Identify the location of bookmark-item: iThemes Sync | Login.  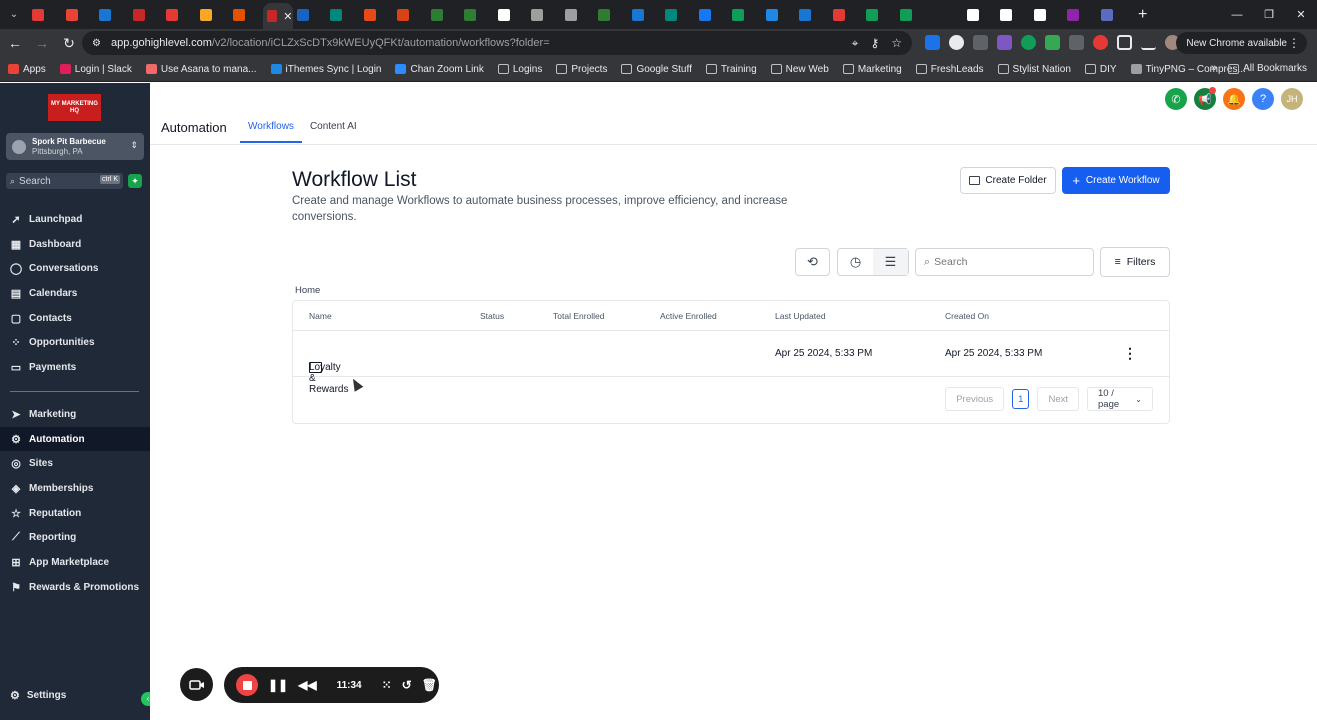
(325, 69).